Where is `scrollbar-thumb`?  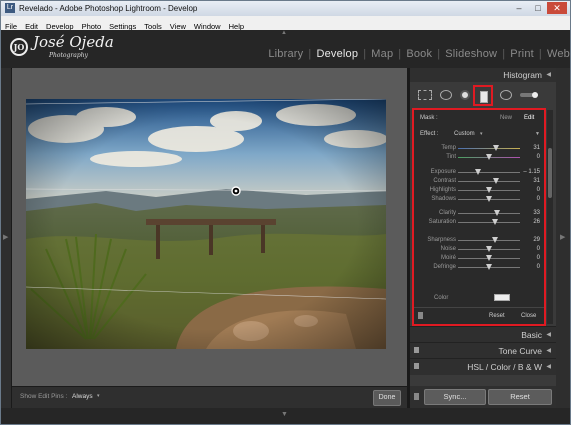
scrollbar-thumb is located at coordinates (550, 173).